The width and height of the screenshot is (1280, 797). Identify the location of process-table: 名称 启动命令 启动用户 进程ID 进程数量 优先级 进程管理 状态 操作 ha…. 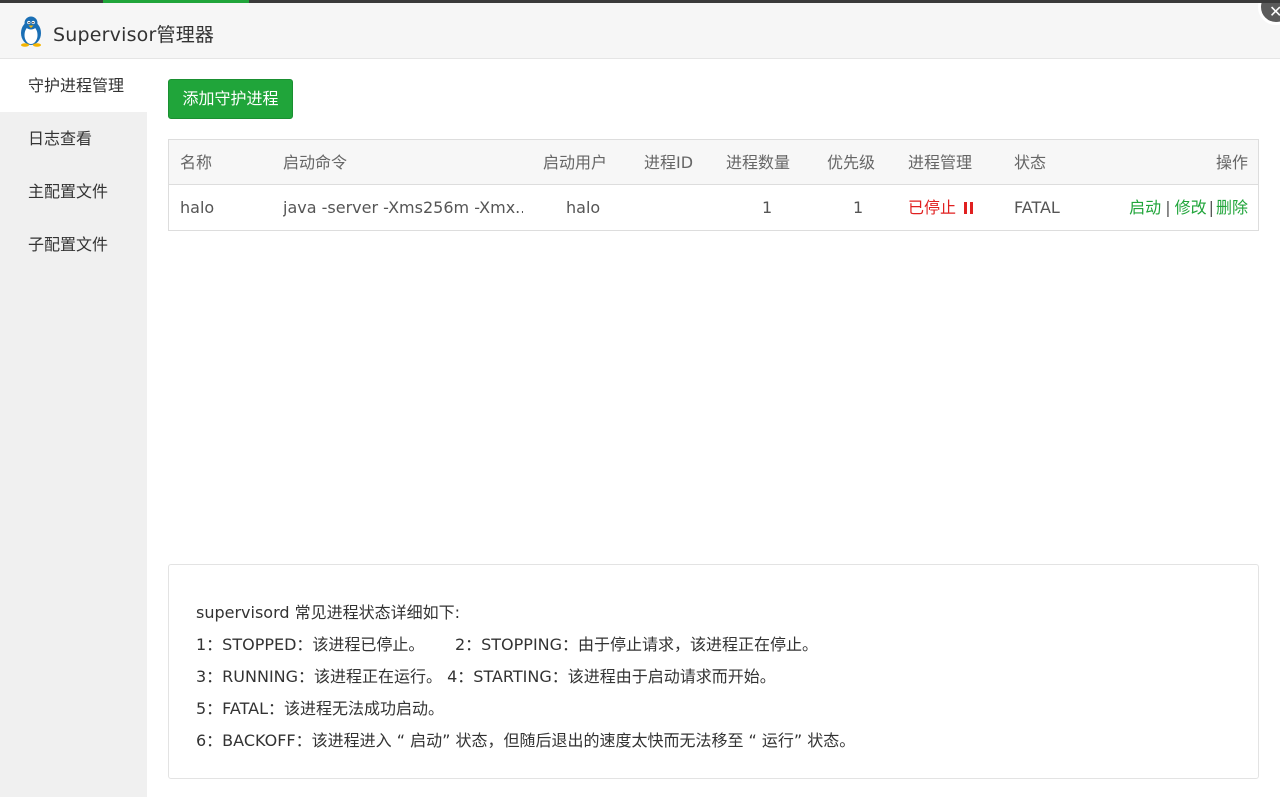
(713, 185).